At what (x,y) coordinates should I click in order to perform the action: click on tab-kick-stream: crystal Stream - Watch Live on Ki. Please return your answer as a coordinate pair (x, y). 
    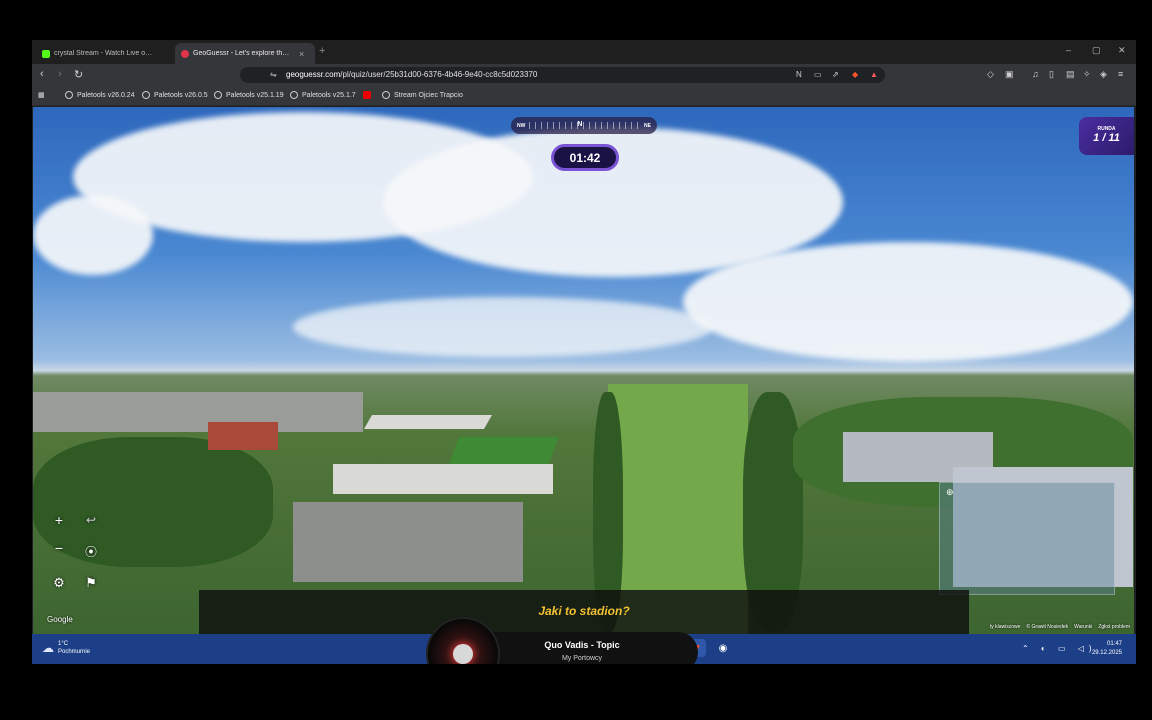
    Looking at the image, I should click on (103, 53).